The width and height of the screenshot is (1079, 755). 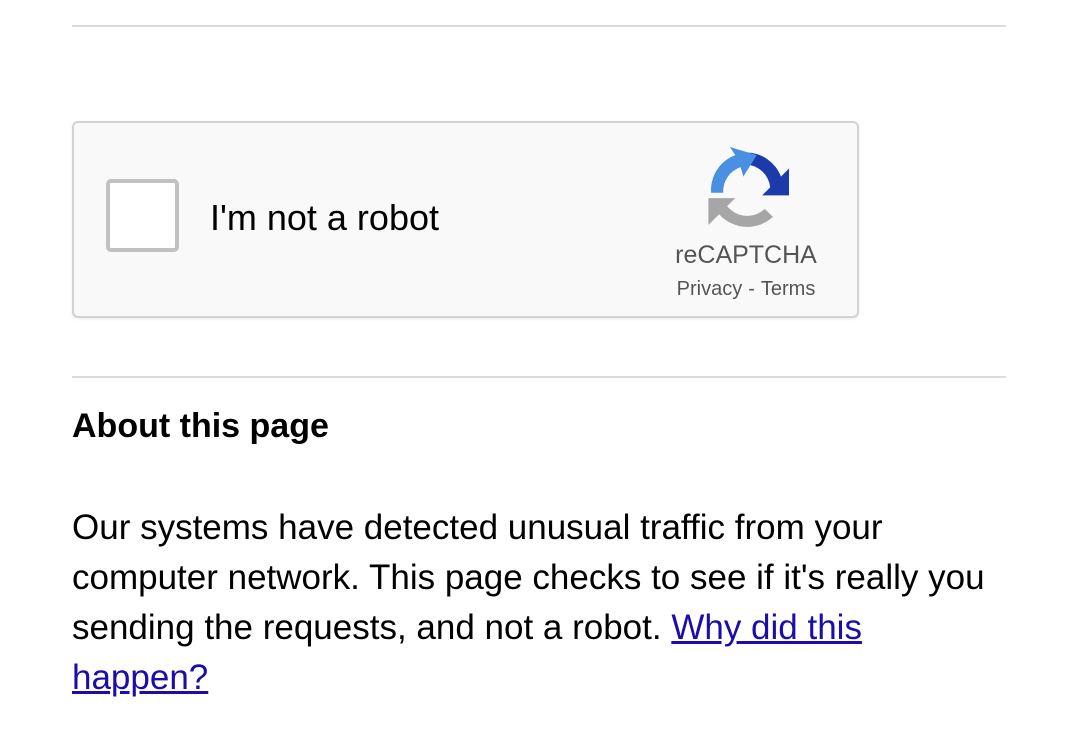 I want to click on checkbox-label: I'm not a robot, so click(x=324, y=218).